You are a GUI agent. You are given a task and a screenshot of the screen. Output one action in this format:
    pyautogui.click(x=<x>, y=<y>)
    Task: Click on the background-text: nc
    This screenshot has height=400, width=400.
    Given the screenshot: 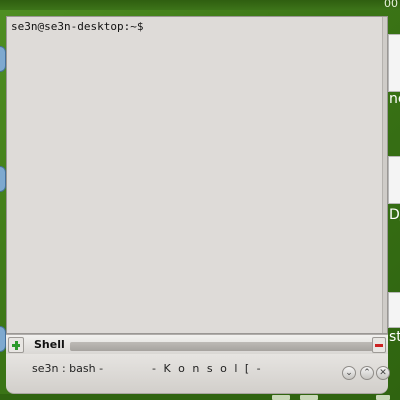 What is the action you would take?
    pyautogui.click(x=394, y=99)
    